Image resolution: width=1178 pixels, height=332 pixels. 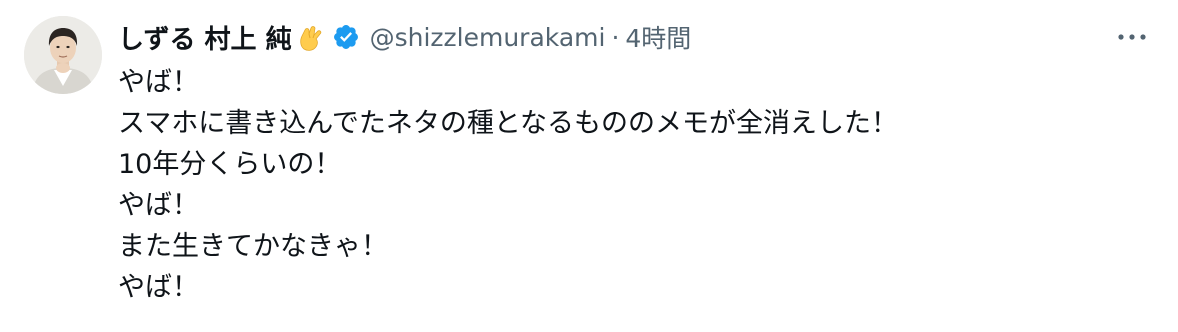 I want to click on verified-badge-icon, so click(x=346, y=37).